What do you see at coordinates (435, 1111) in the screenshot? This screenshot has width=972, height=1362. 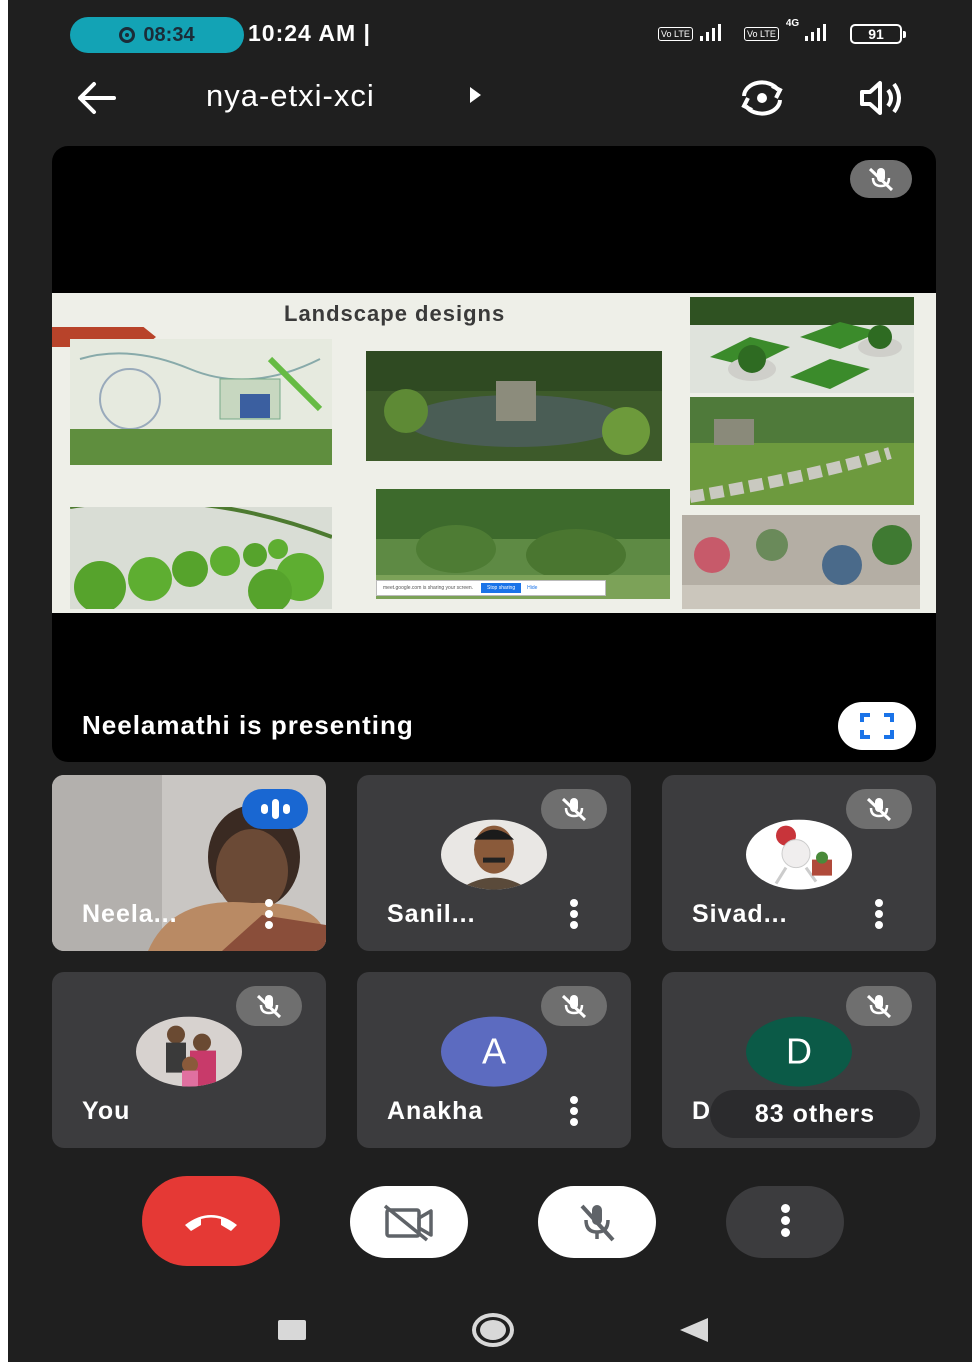 I see `participant-name: Anakha` at bounding box center [435, 1111].